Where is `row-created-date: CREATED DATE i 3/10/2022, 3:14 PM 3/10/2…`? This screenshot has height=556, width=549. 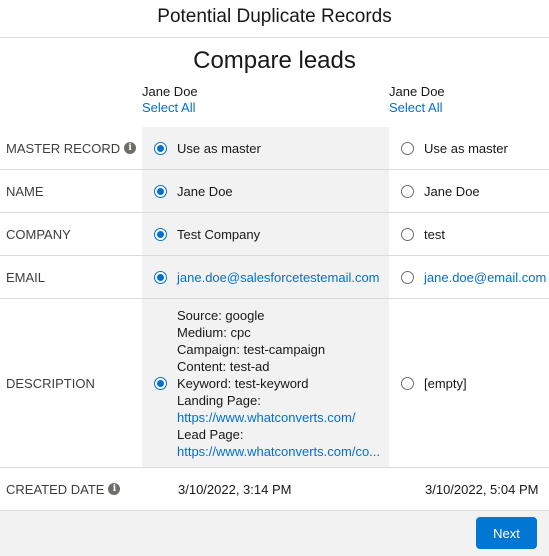
row-created-date: CREATED DATE i 3/10/2022, 3:14 PM 3/10/2… is located at coordinates (274, 489).